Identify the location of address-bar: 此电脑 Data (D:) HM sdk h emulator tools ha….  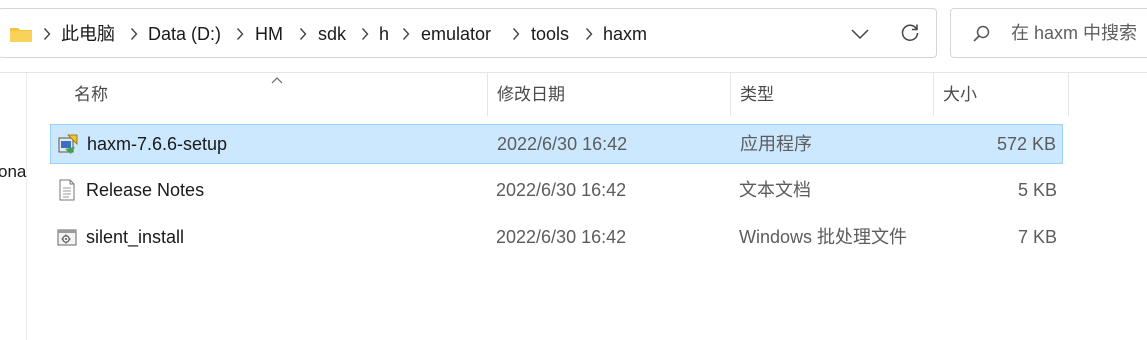
(468, 33).